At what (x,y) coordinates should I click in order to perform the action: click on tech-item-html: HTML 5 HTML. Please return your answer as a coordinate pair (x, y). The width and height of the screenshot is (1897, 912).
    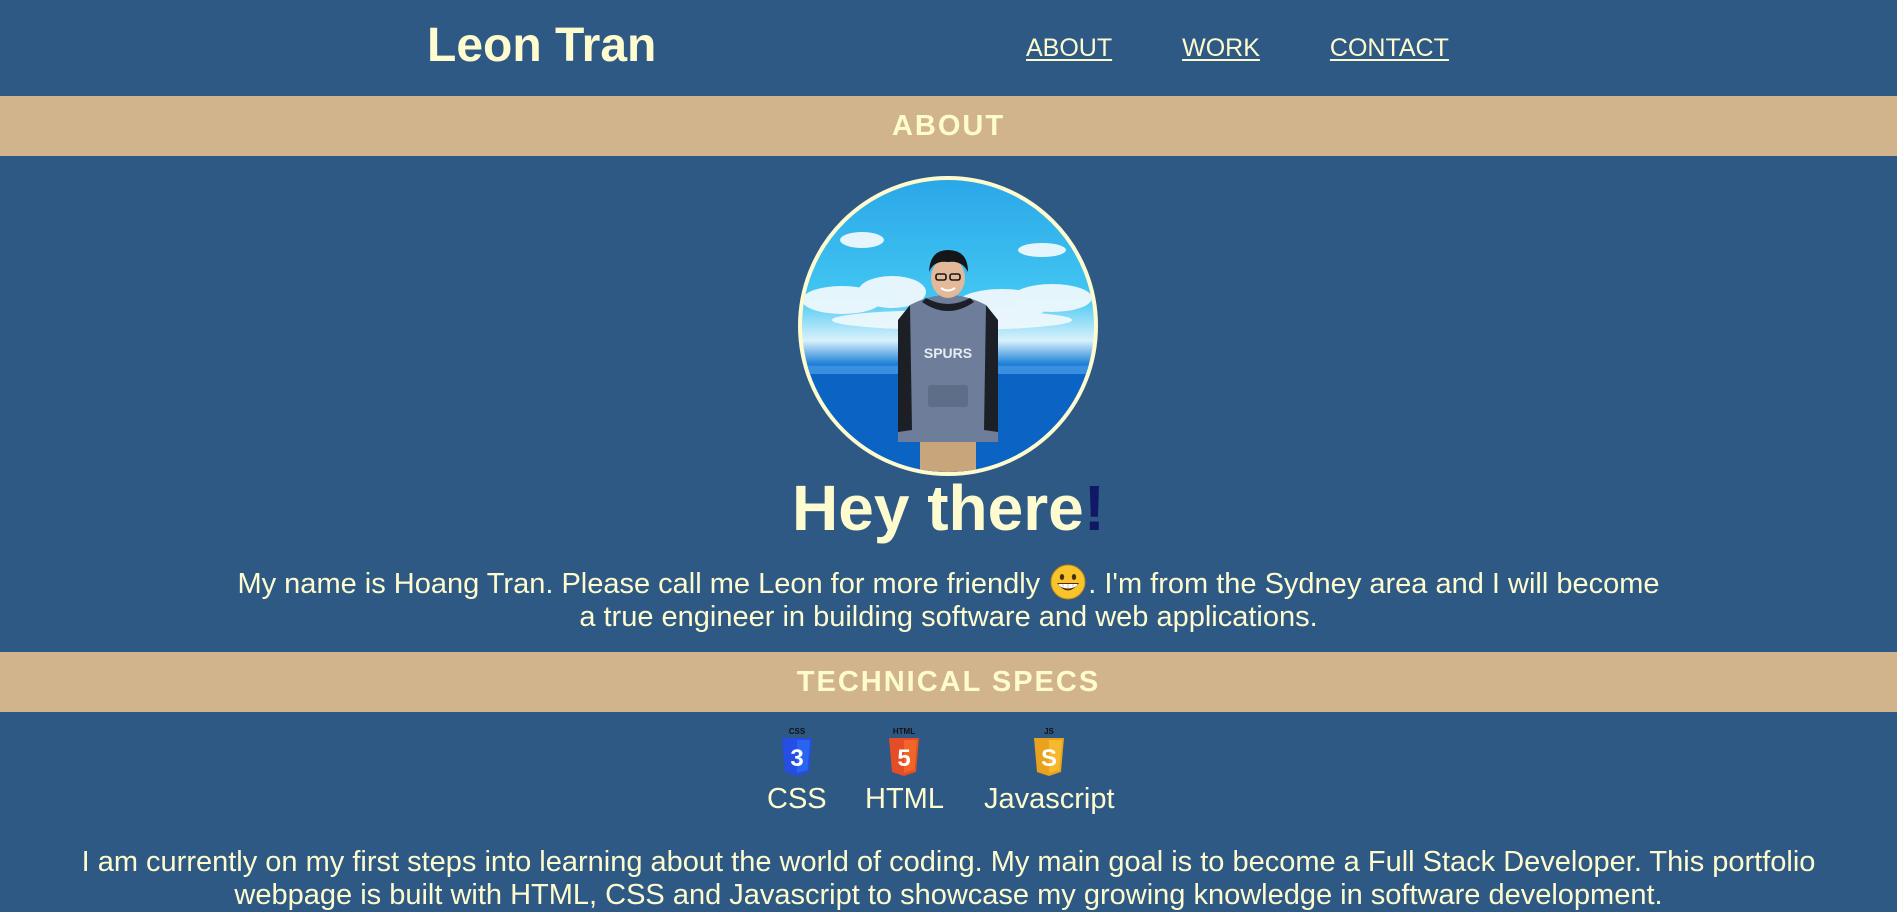
    Looking at the image, I should click on (904, 771).